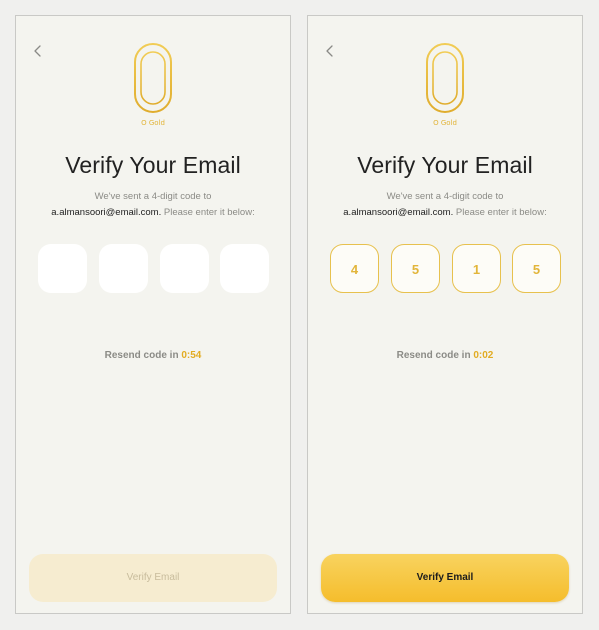  What do you see at coordinates (446, 269) in the screenshot?
I see `code-input-row: 4 5 1 5` at bounding box center [446, 269].